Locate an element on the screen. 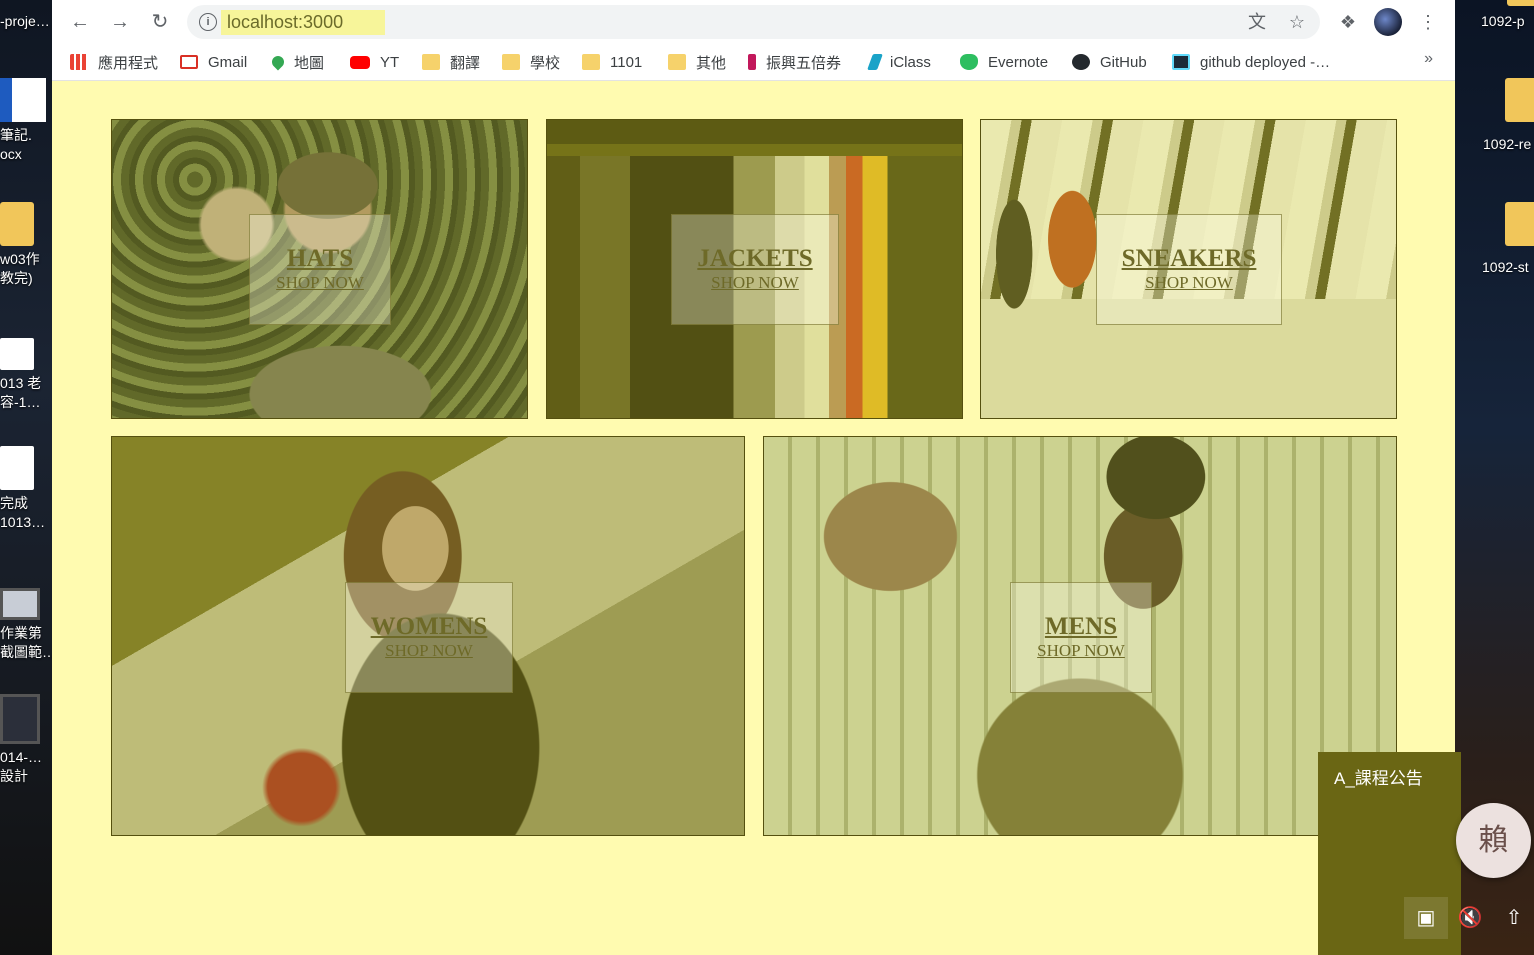 The width and height of the screenshot is (1534, 955). desktop-icon-label: 筆記. is located at coordinates (16, 135).